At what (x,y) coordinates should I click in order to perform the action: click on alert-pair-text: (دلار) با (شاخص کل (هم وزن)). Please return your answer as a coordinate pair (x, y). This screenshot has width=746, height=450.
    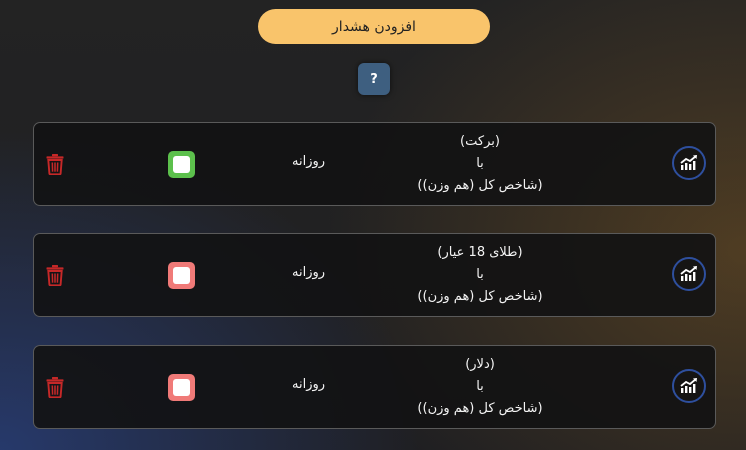
    Looking at the image, I should click on (480, 387).